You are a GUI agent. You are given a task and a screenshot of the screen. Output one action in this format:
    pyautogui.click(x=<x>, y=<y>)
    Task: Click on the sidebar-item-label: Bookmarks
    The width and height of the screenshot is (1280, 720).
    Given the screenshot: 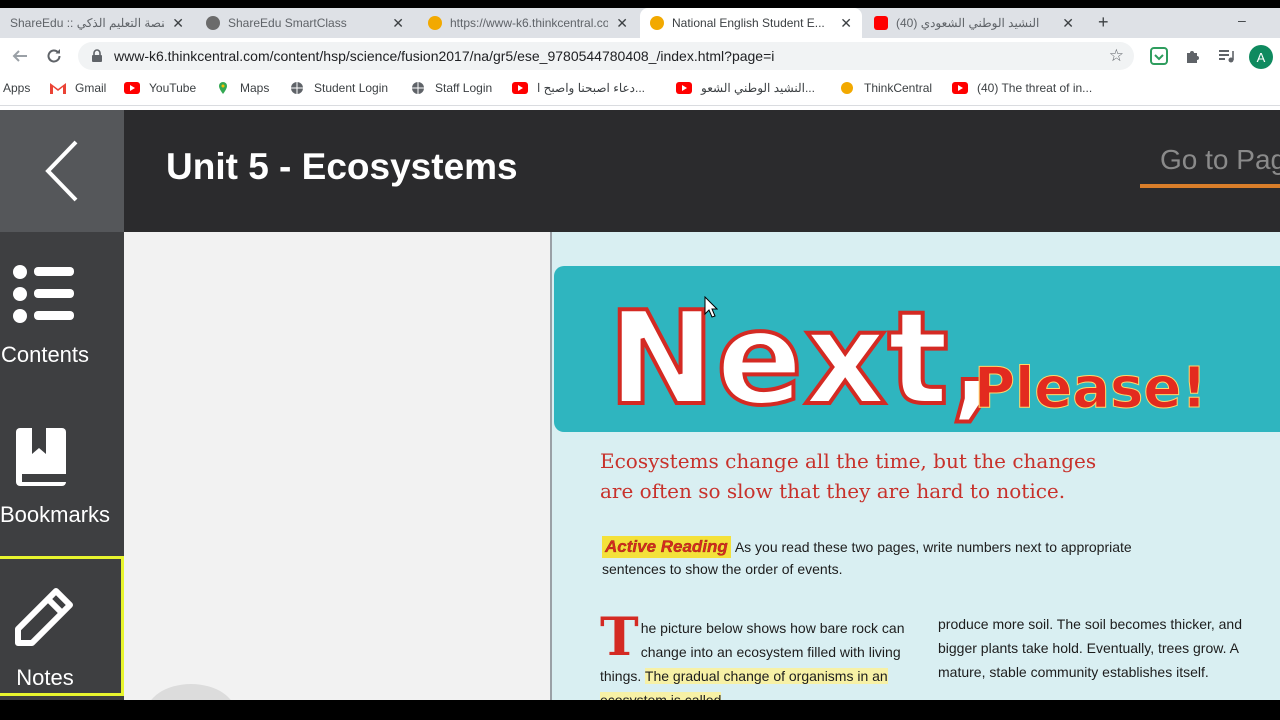 What is the action you would take?
    pyautogui.click(x=55, y=514)
    